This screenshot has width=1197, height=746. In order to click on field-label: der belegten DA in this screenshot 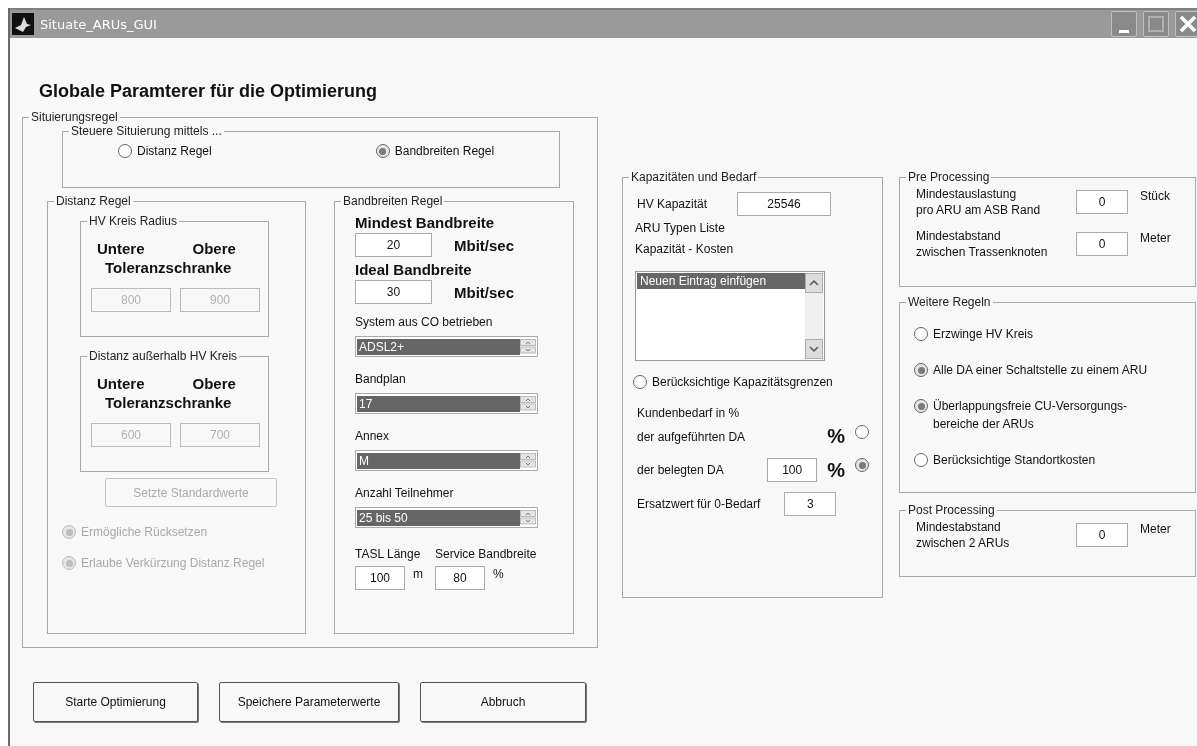, I will do `click(681, 470)`.